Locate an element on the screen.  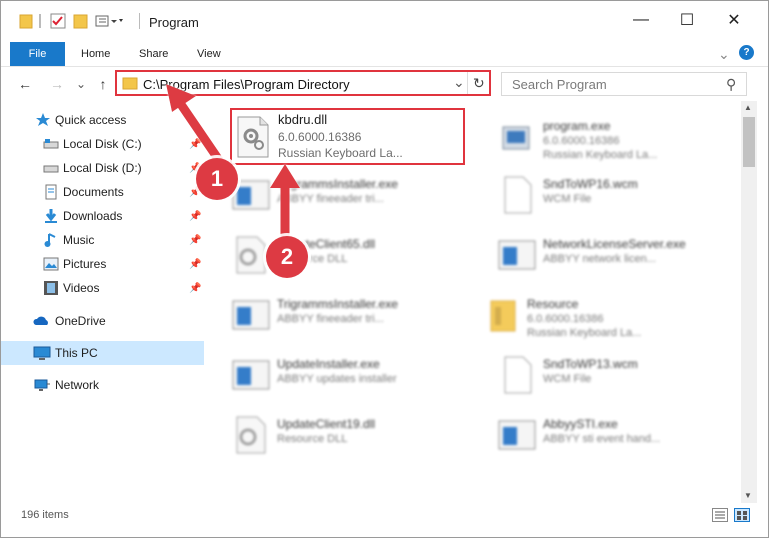
address-dropdown-icon: ⌄ is located at coordinates (459, 82).